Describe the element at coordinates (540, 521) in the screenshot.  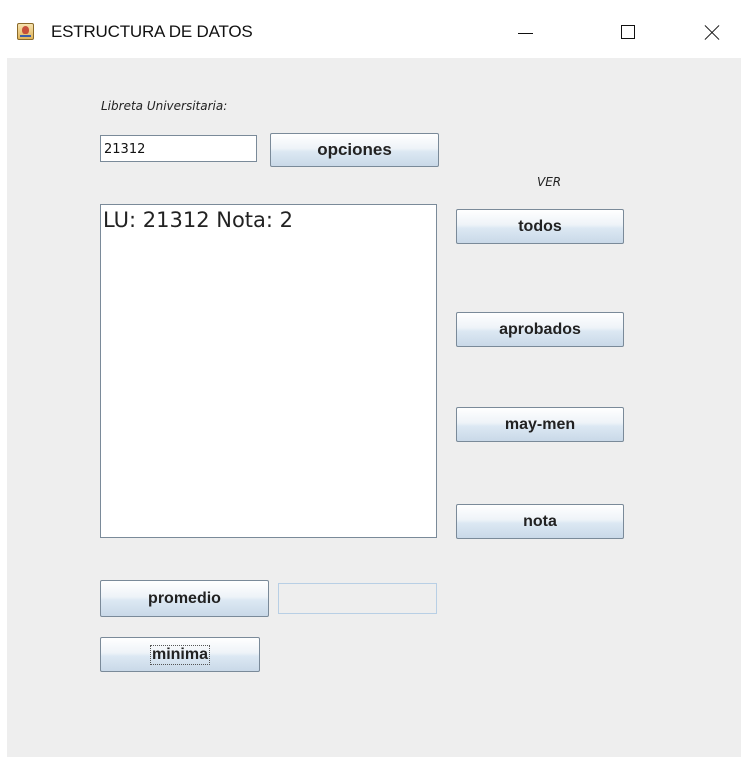
I see `nota-button: nota` at that location.